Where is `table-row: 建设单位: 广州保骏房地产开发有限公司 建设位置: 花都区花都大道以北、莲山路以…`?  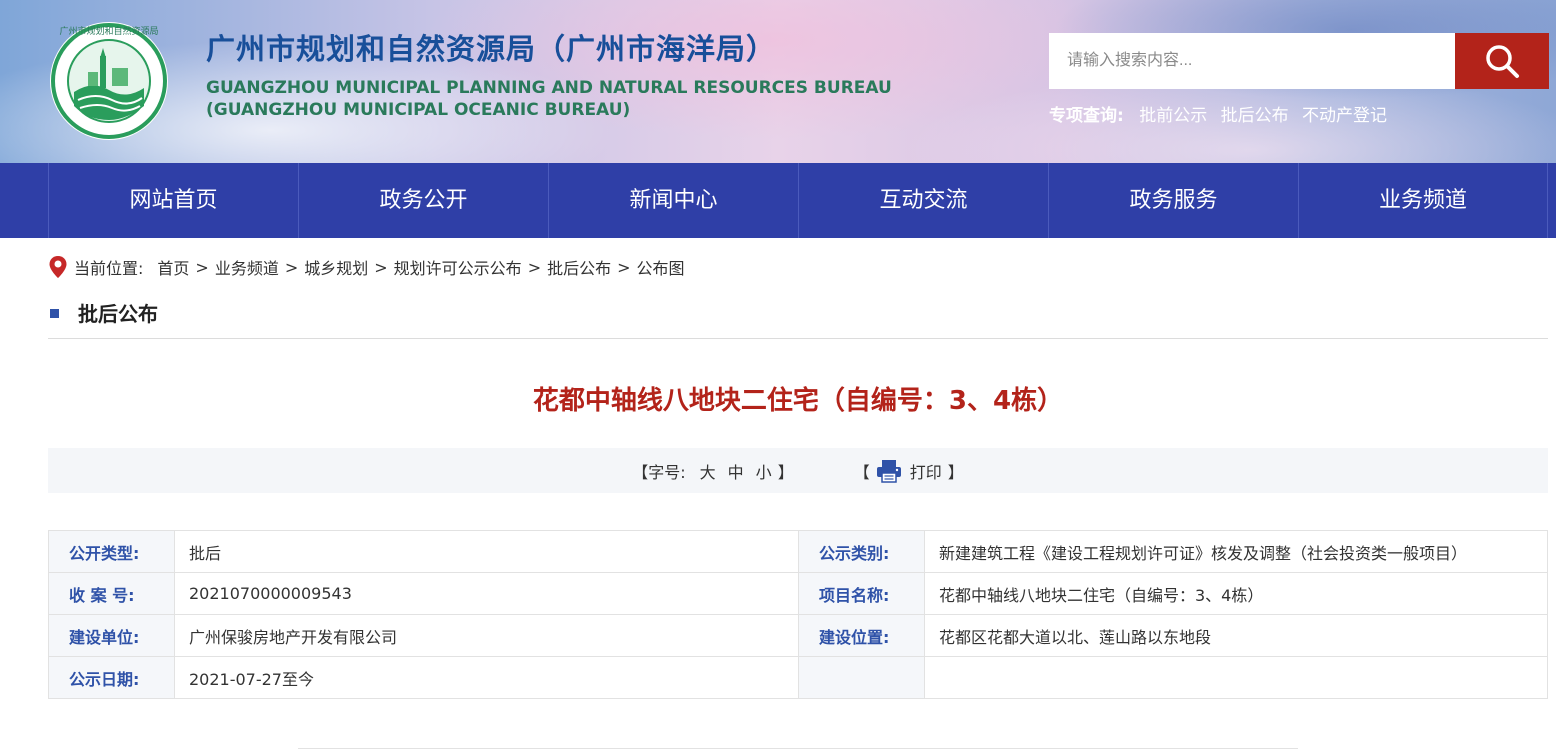
table-row: 建设单位: 广州保骏房地产开发有限公司 建设位置: 花都区花都大道以北、莲山路以… is located at coordinates (798, 635).